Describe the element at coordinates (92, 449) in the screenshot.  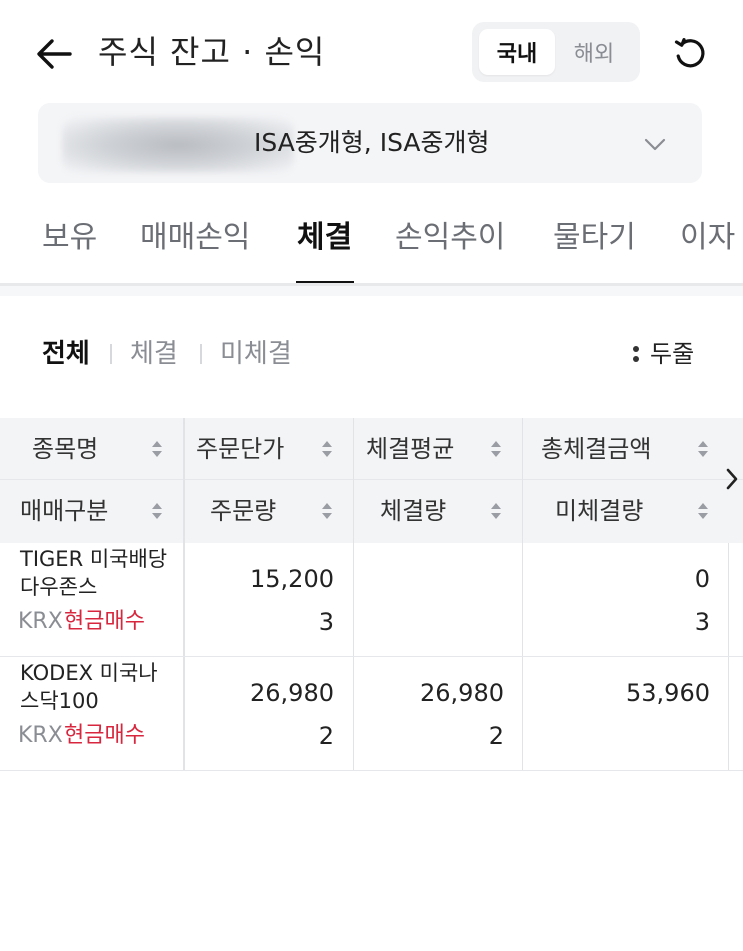
I see `col-header-stock-name: 종목명` at that location.